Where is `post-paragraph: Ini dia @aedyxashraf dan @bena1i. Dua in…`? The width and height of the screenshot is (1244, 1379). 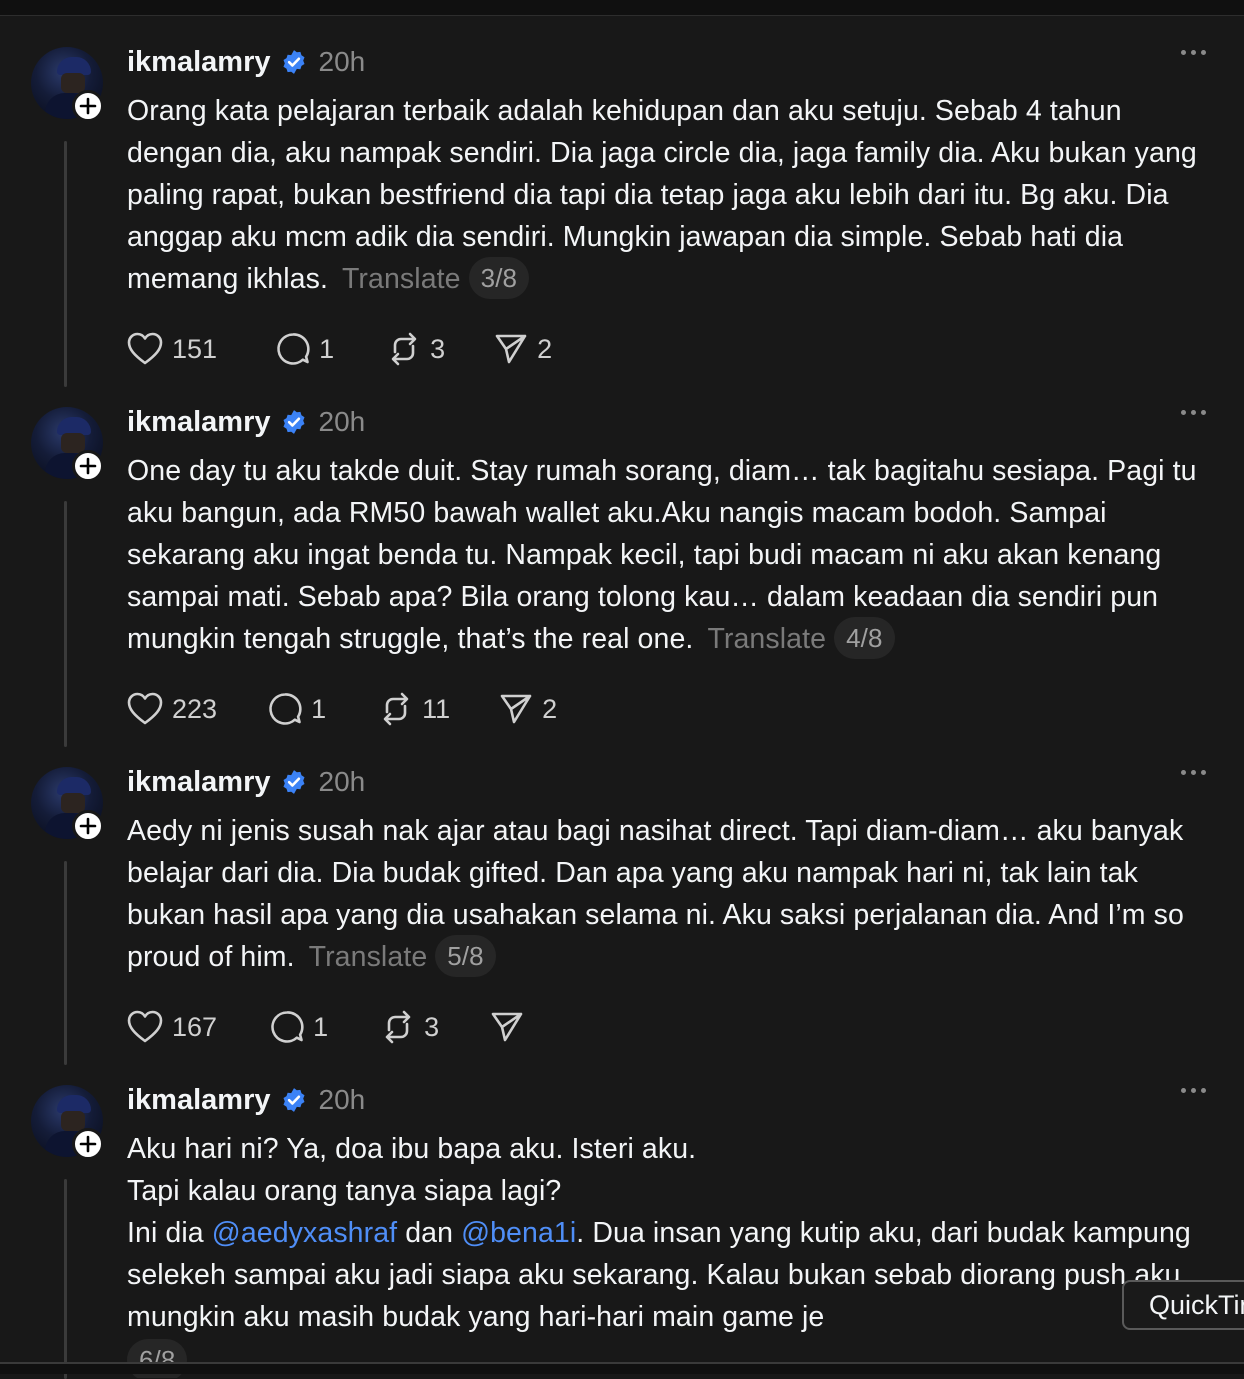
post-paragraph: Ini dia @aedyxashraf dan @bena1i. Dua in… is located at coordinates (669, 1275).